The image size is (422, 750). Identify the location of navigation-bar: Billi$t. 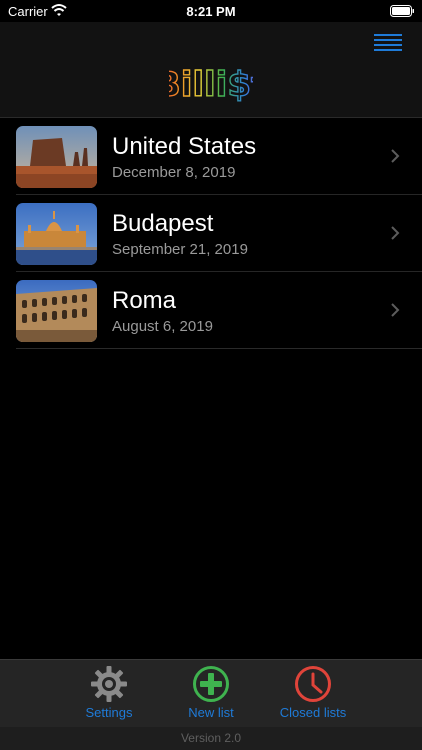
(211, 70).